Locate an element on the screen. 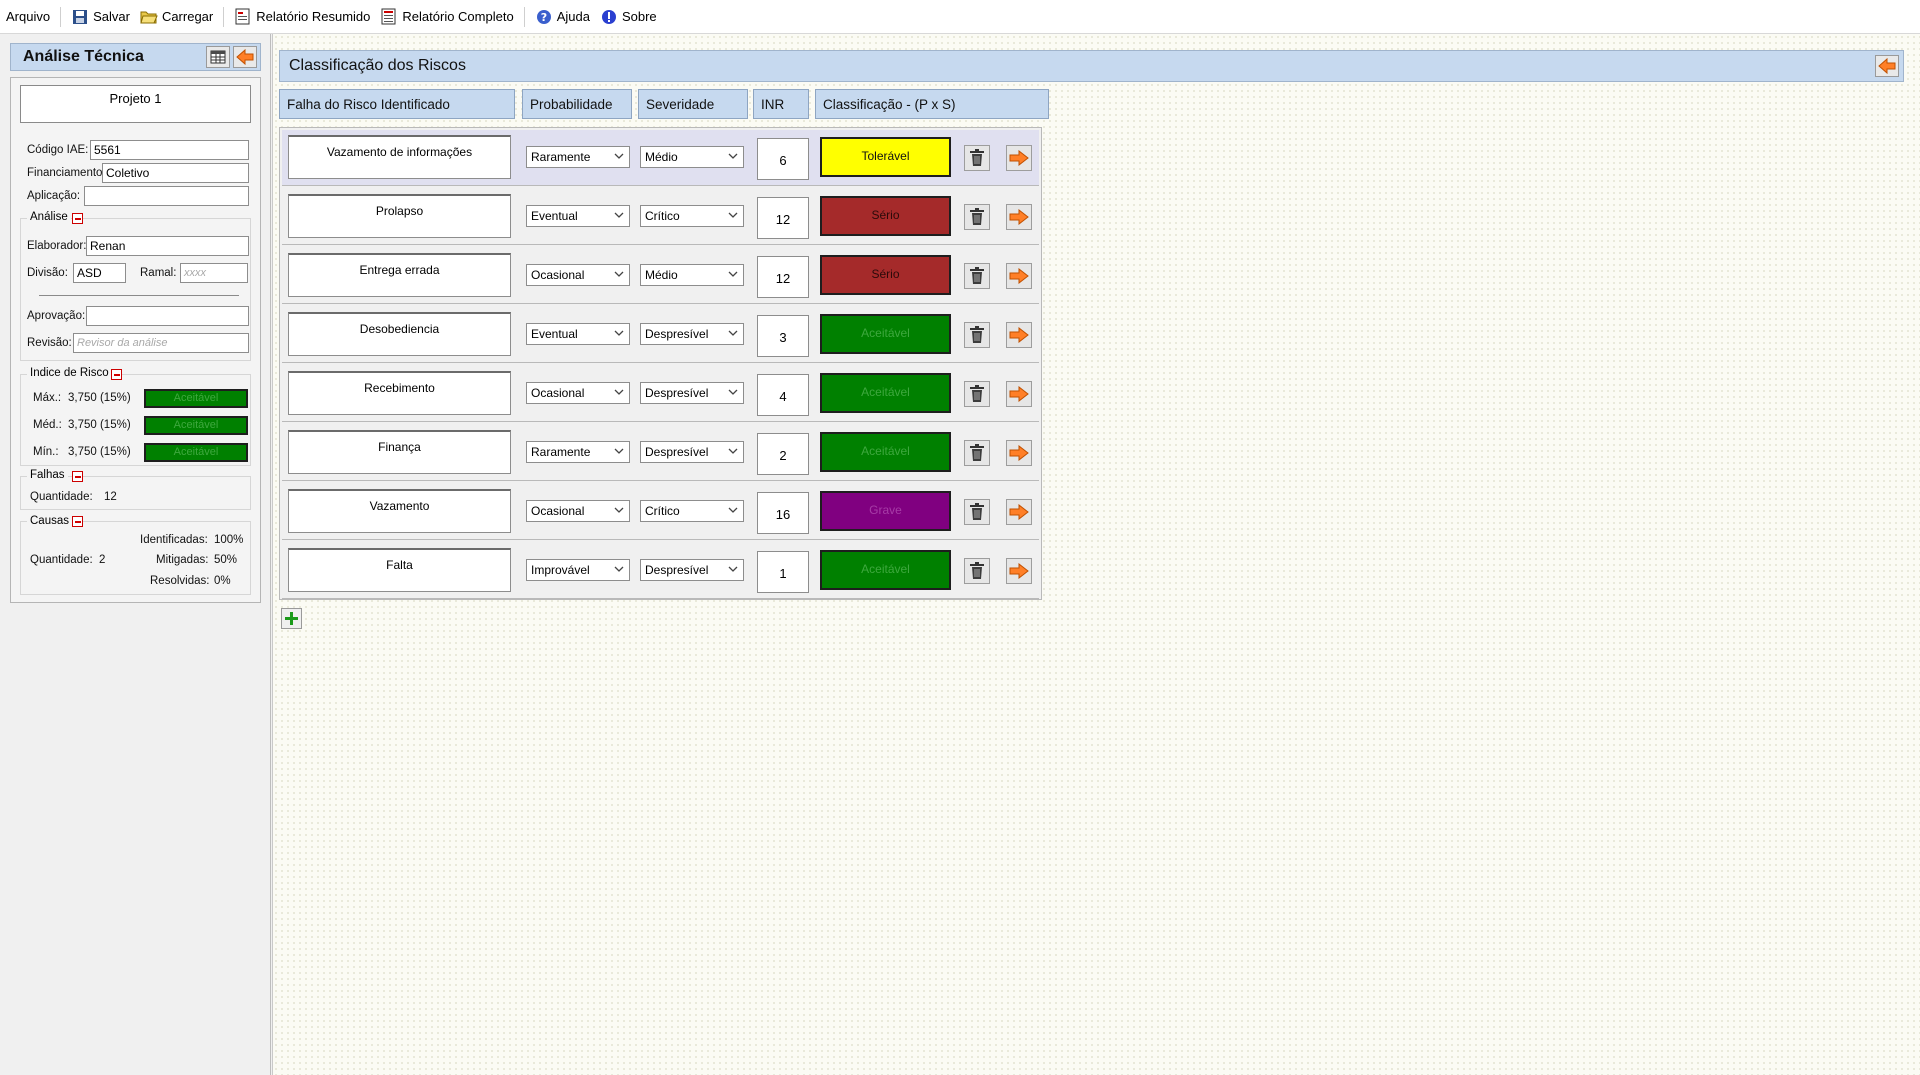  add-risk-button is located at coordinates (291, 618).